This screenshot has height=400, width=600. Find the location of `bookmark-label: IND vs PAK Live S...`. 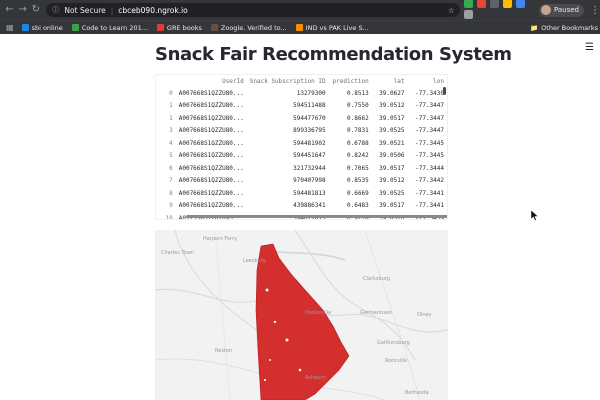

bookmark-label: IND vs PAK Live S... is located at coordinates (337, 27).